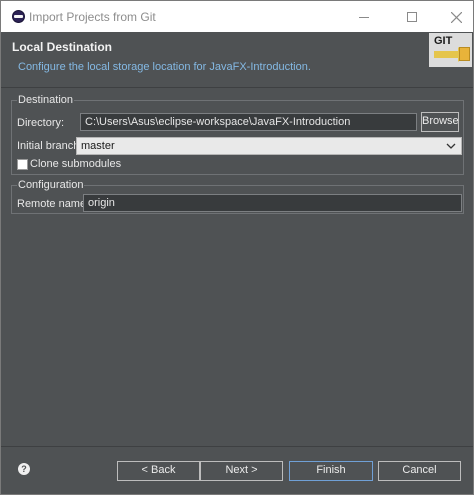 The width and height of the screenshot is (474, 495). I want to click on help-icon: ?, so click(24, 469).